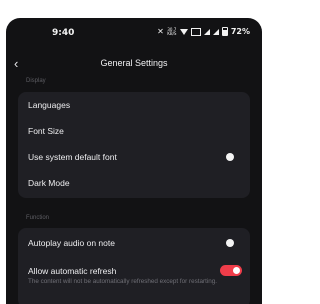  I want to click on autoplay-audio-row: Autoplay audio on note, so click(134, 243).